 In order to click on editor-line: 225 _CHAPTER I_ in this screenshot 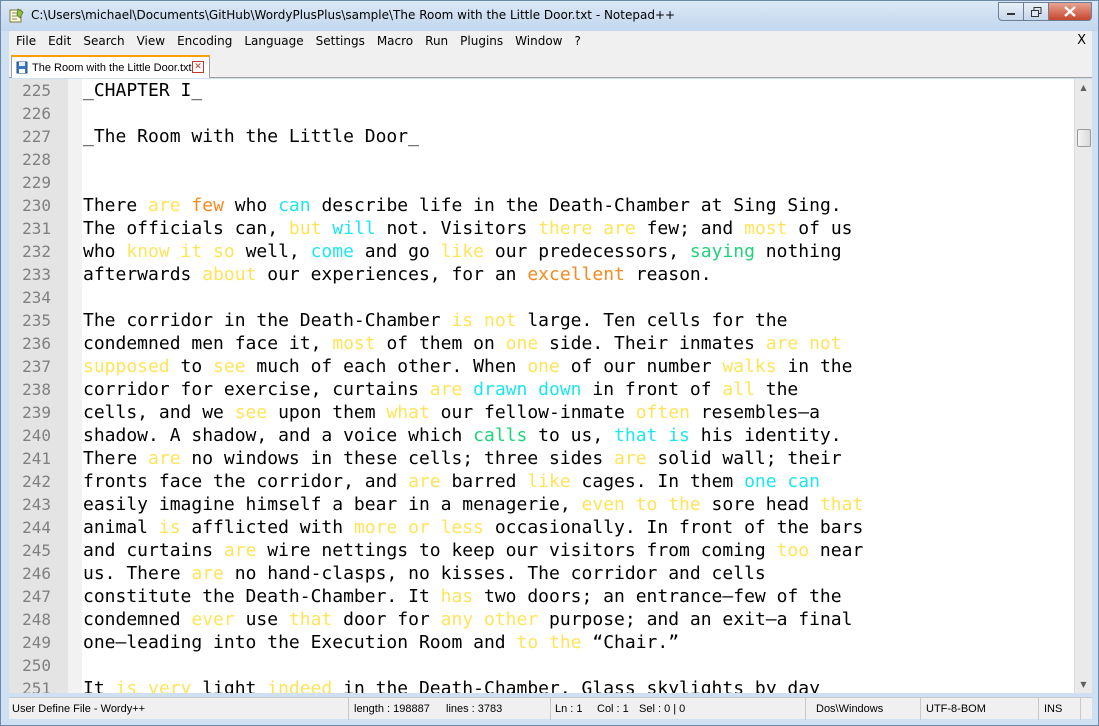, I will do `click(539, 90)`.